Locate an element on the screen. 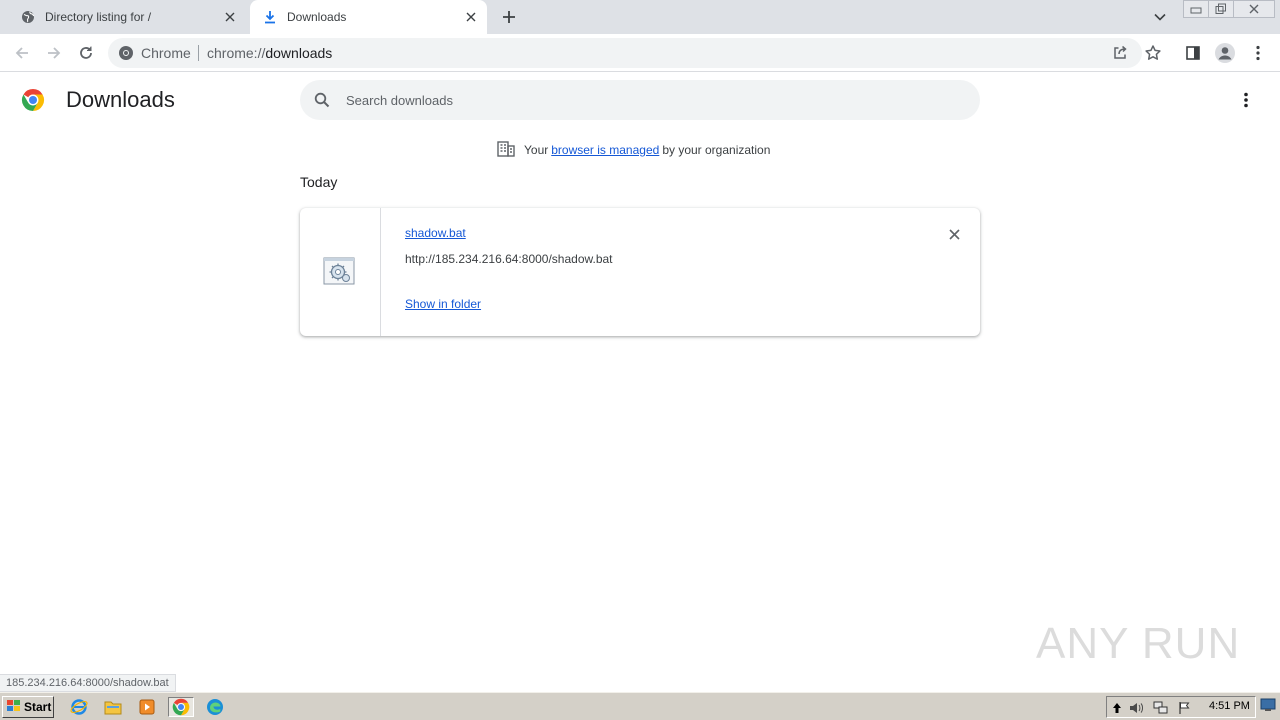  windows-logo-icon is located at coordinates (14, 707).